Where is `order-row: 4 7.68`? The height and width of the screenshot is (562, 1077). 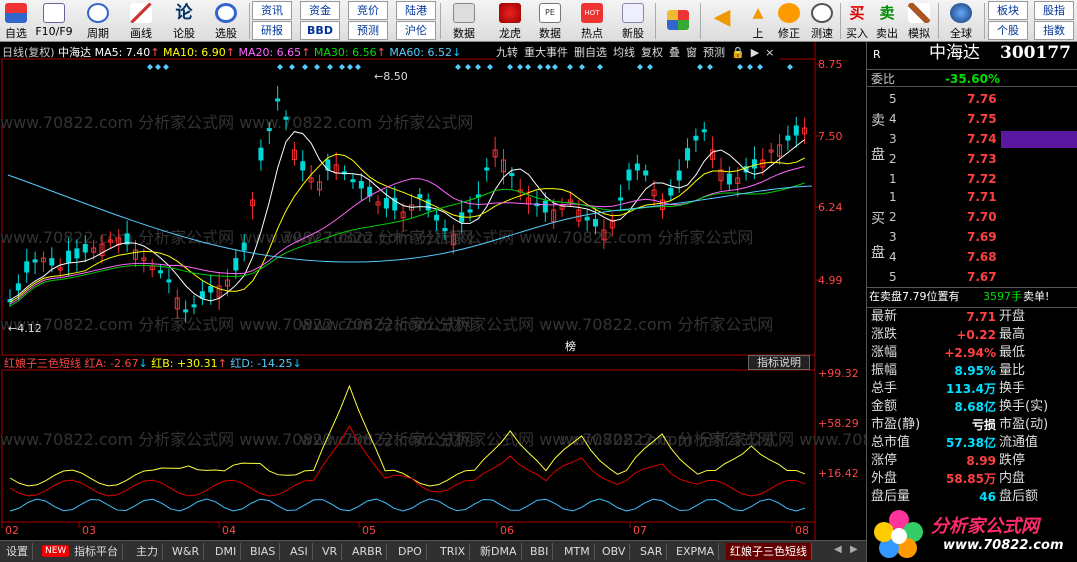
order-row: 4 7.68 is located at coordinates (972, 257).